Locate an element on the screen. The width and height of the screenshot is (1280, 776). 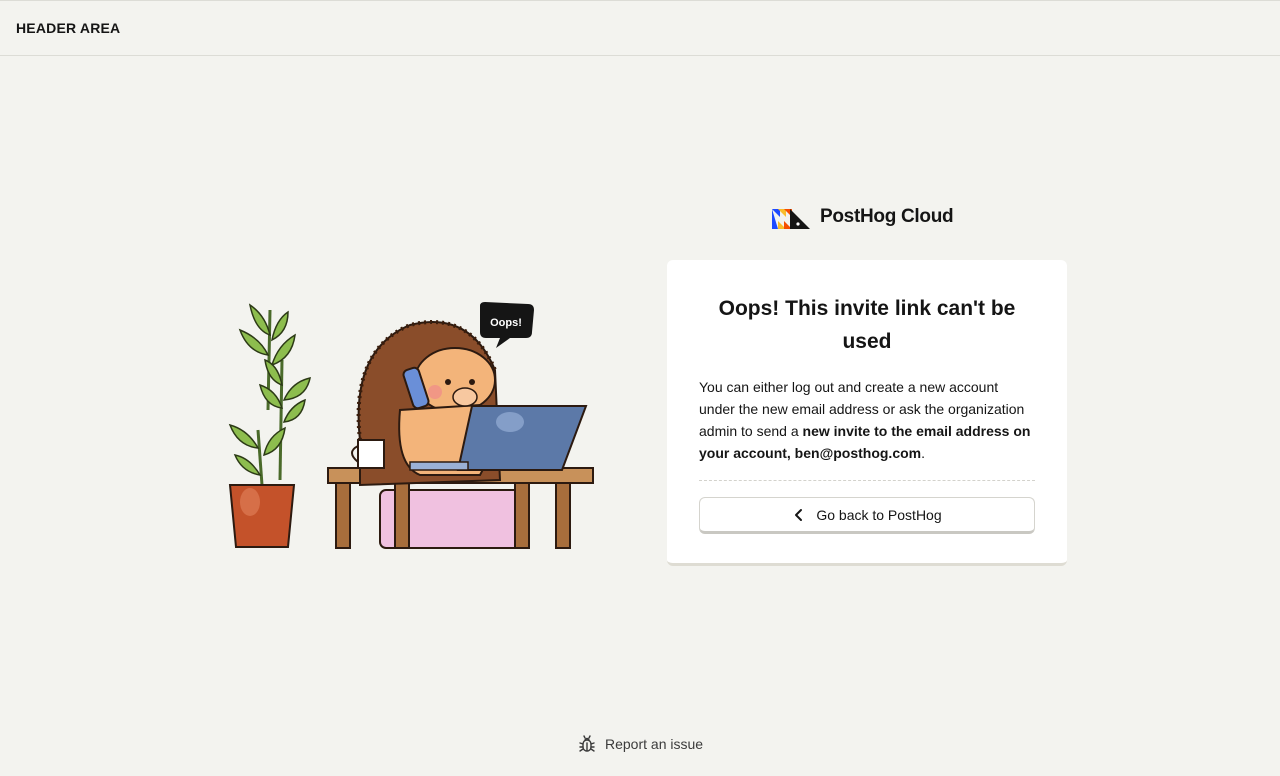
report-issue-label: Report an issue is located at coordinates (654, 744).